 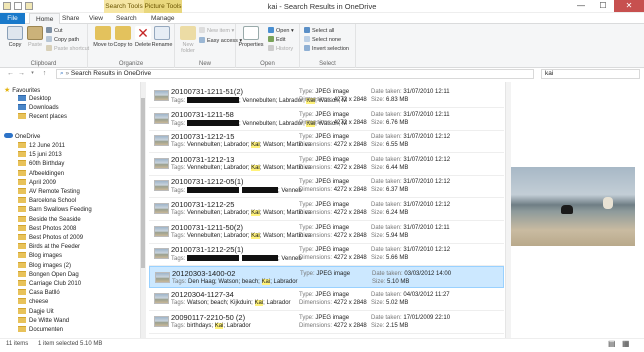 I want to click on history-icon, so click(x=271, y=48).